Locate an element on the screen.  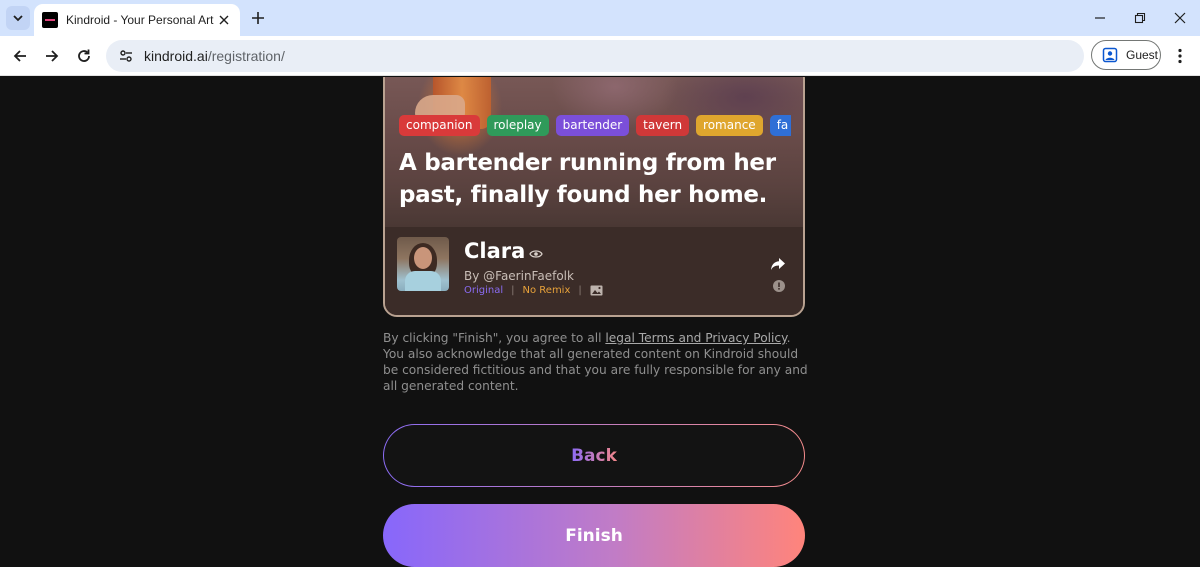
browser-tab-bar: Kindroid - Your Personal Artific is located at coordinates (600, 18).